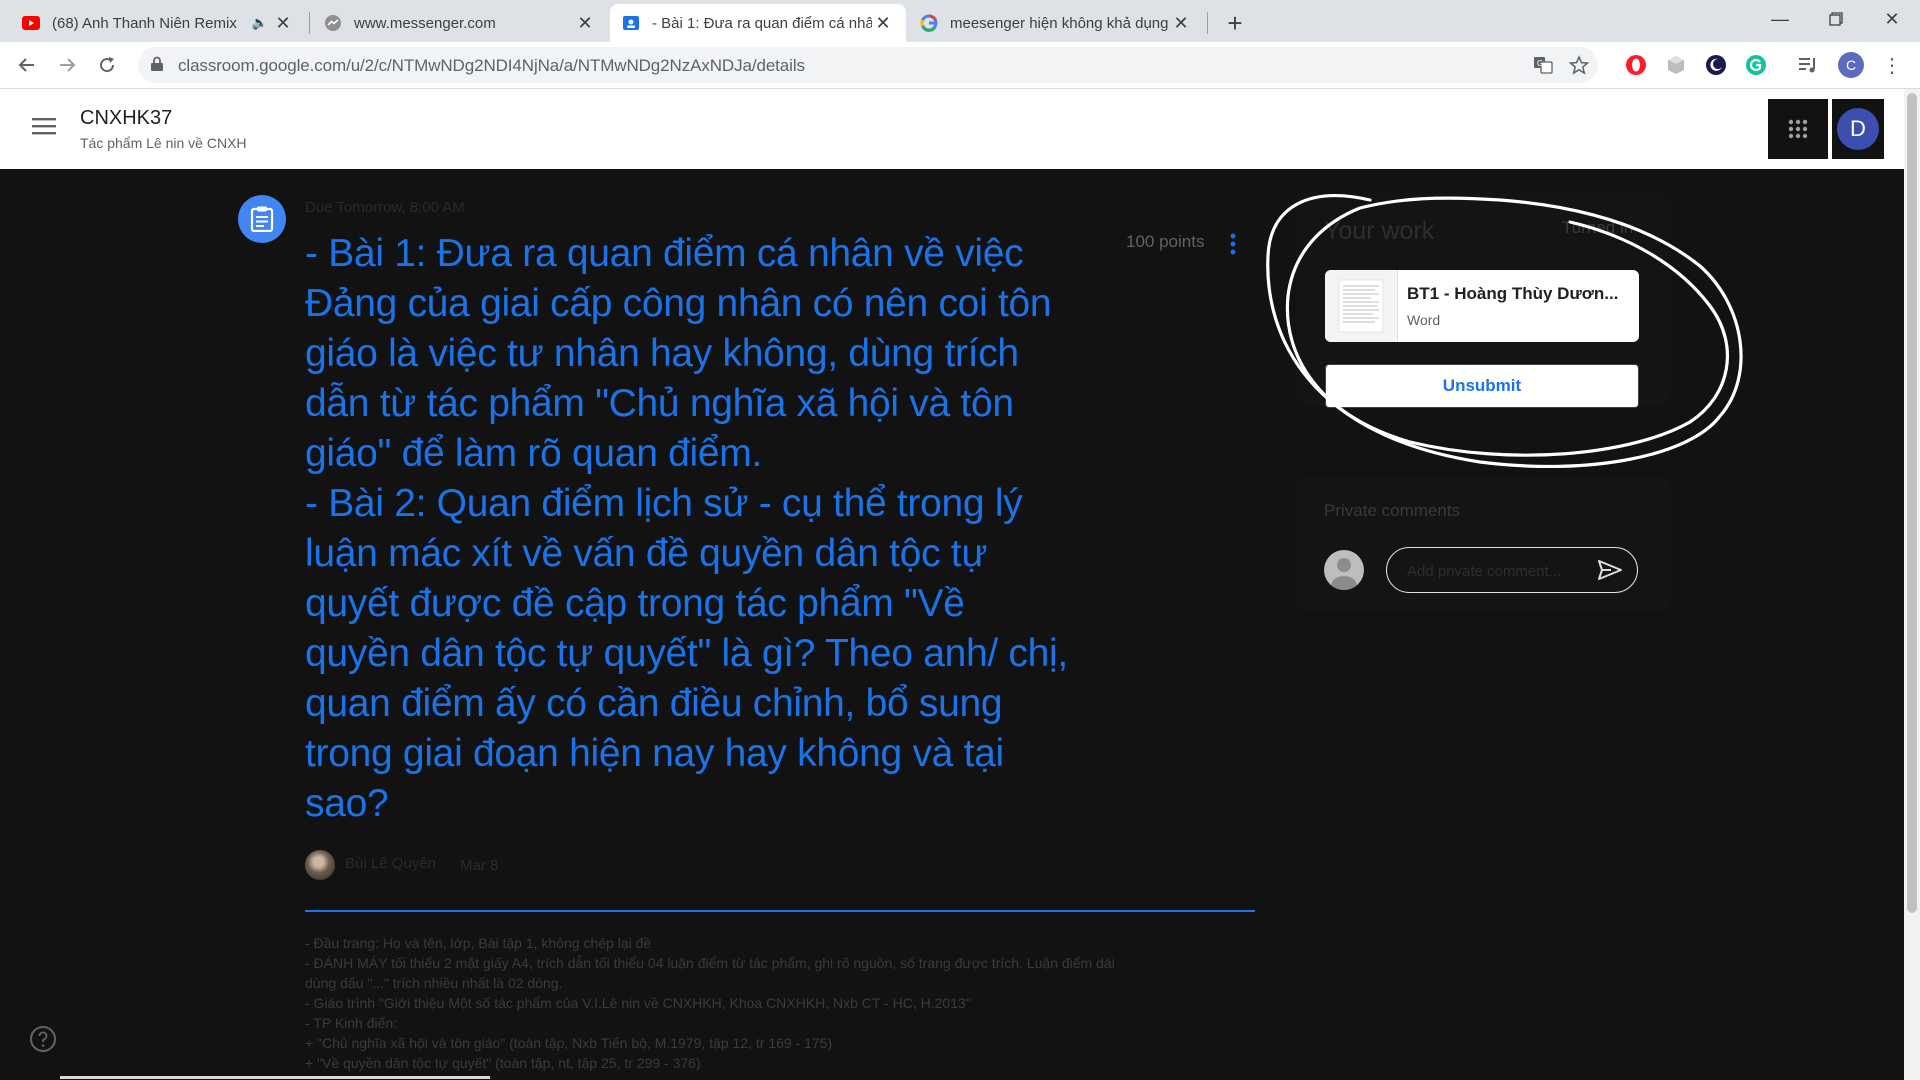 The image size is (1920, 1080). What do you see at coordinates (275, 1077) in the screenshot?
I see `page-load-indicator` at bounding box center [275, 1077].